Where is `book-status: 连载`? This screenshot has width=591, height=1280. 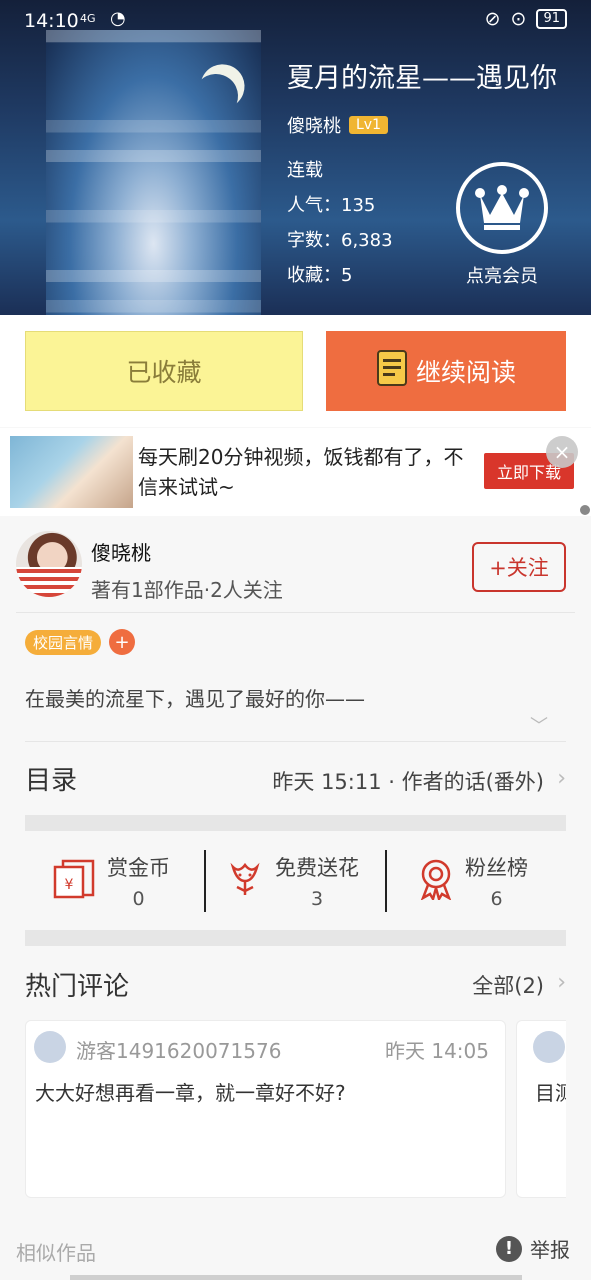
book-status: 连载 is located at coordinates (305, 170).